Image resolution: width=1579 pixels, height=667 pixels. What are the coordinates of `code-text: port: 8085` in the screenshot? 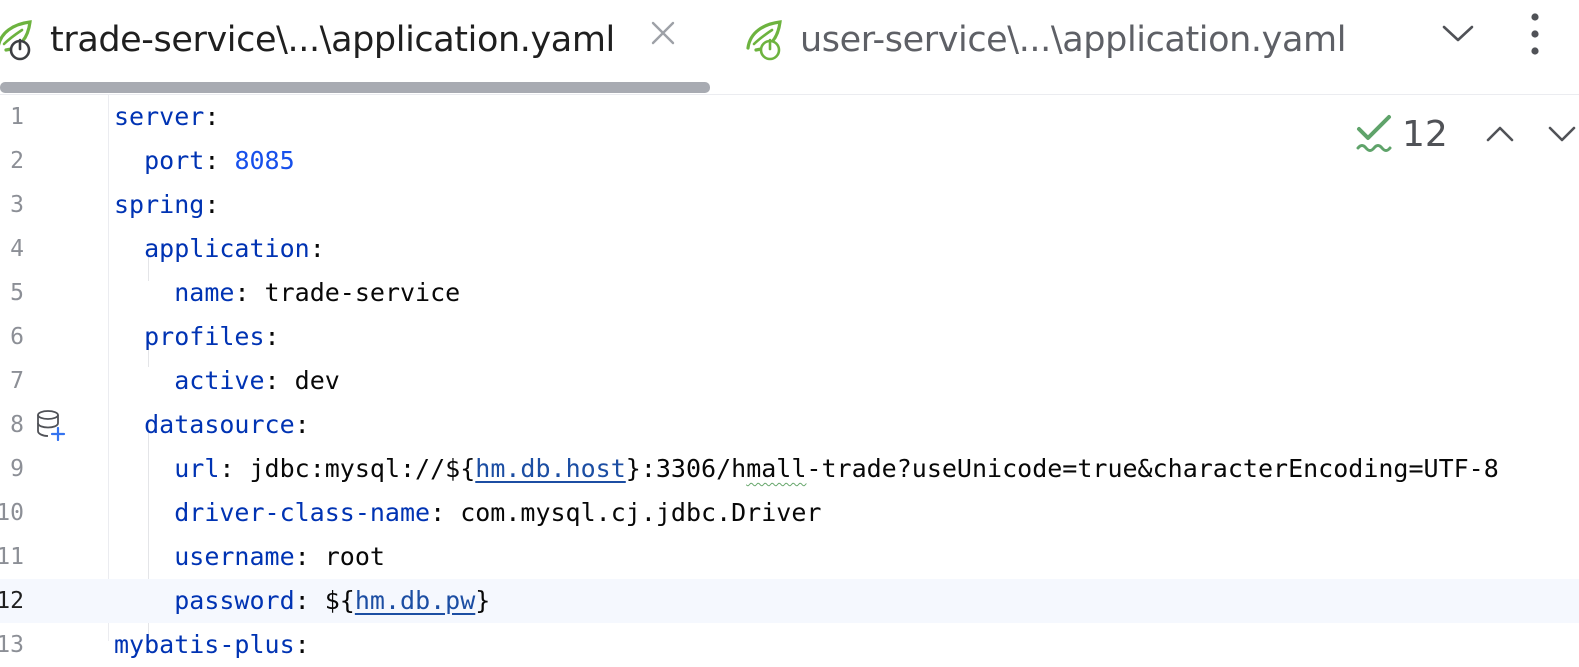 It's located at (204, 161).